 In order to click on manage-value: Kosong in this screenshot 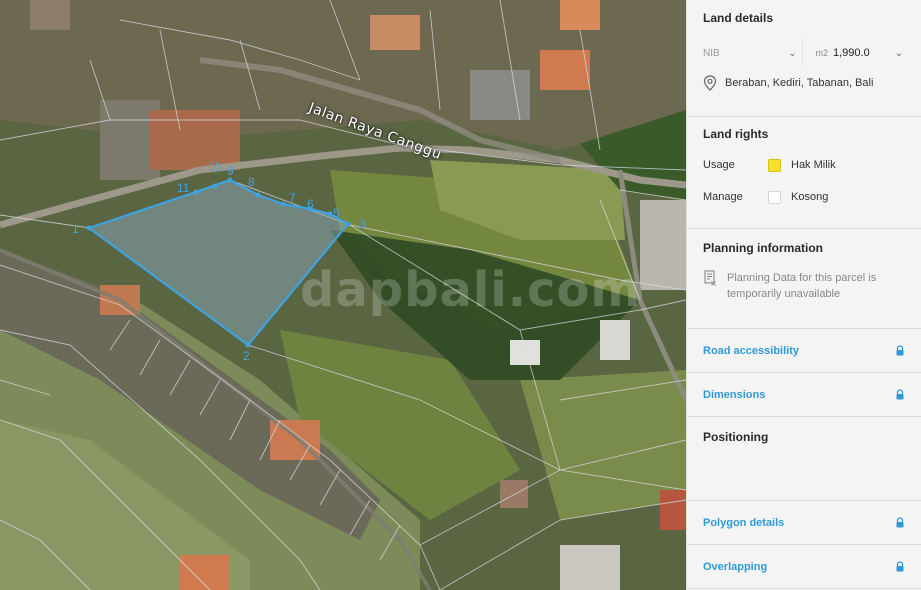, I will do `click(810, 197)`.